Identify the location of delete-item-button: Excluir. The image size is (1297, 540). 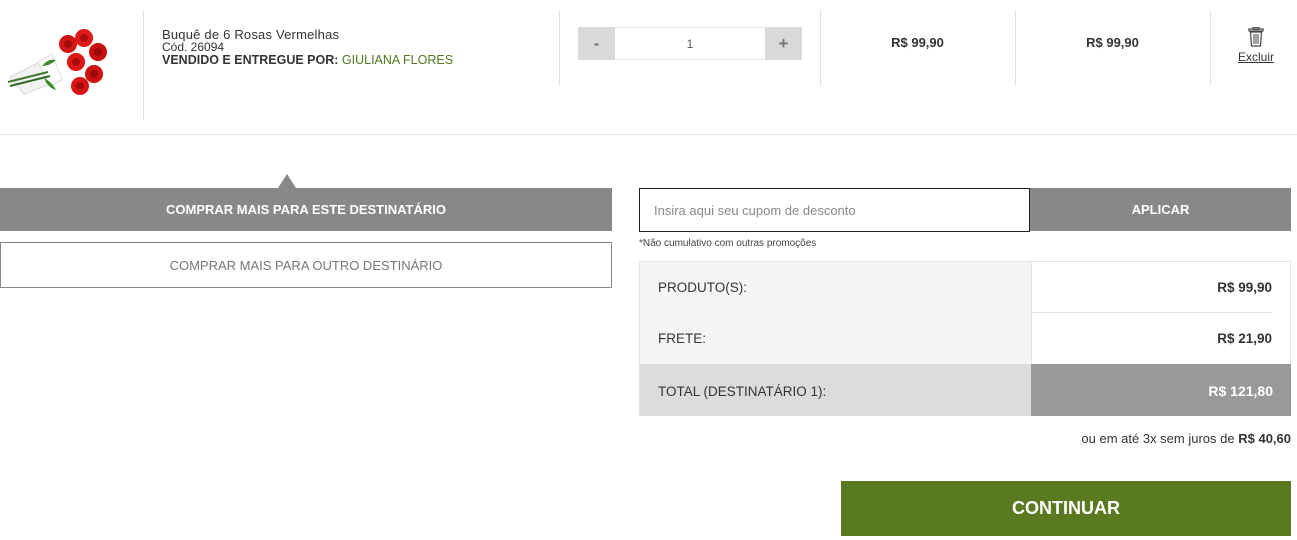
(1256, 45).